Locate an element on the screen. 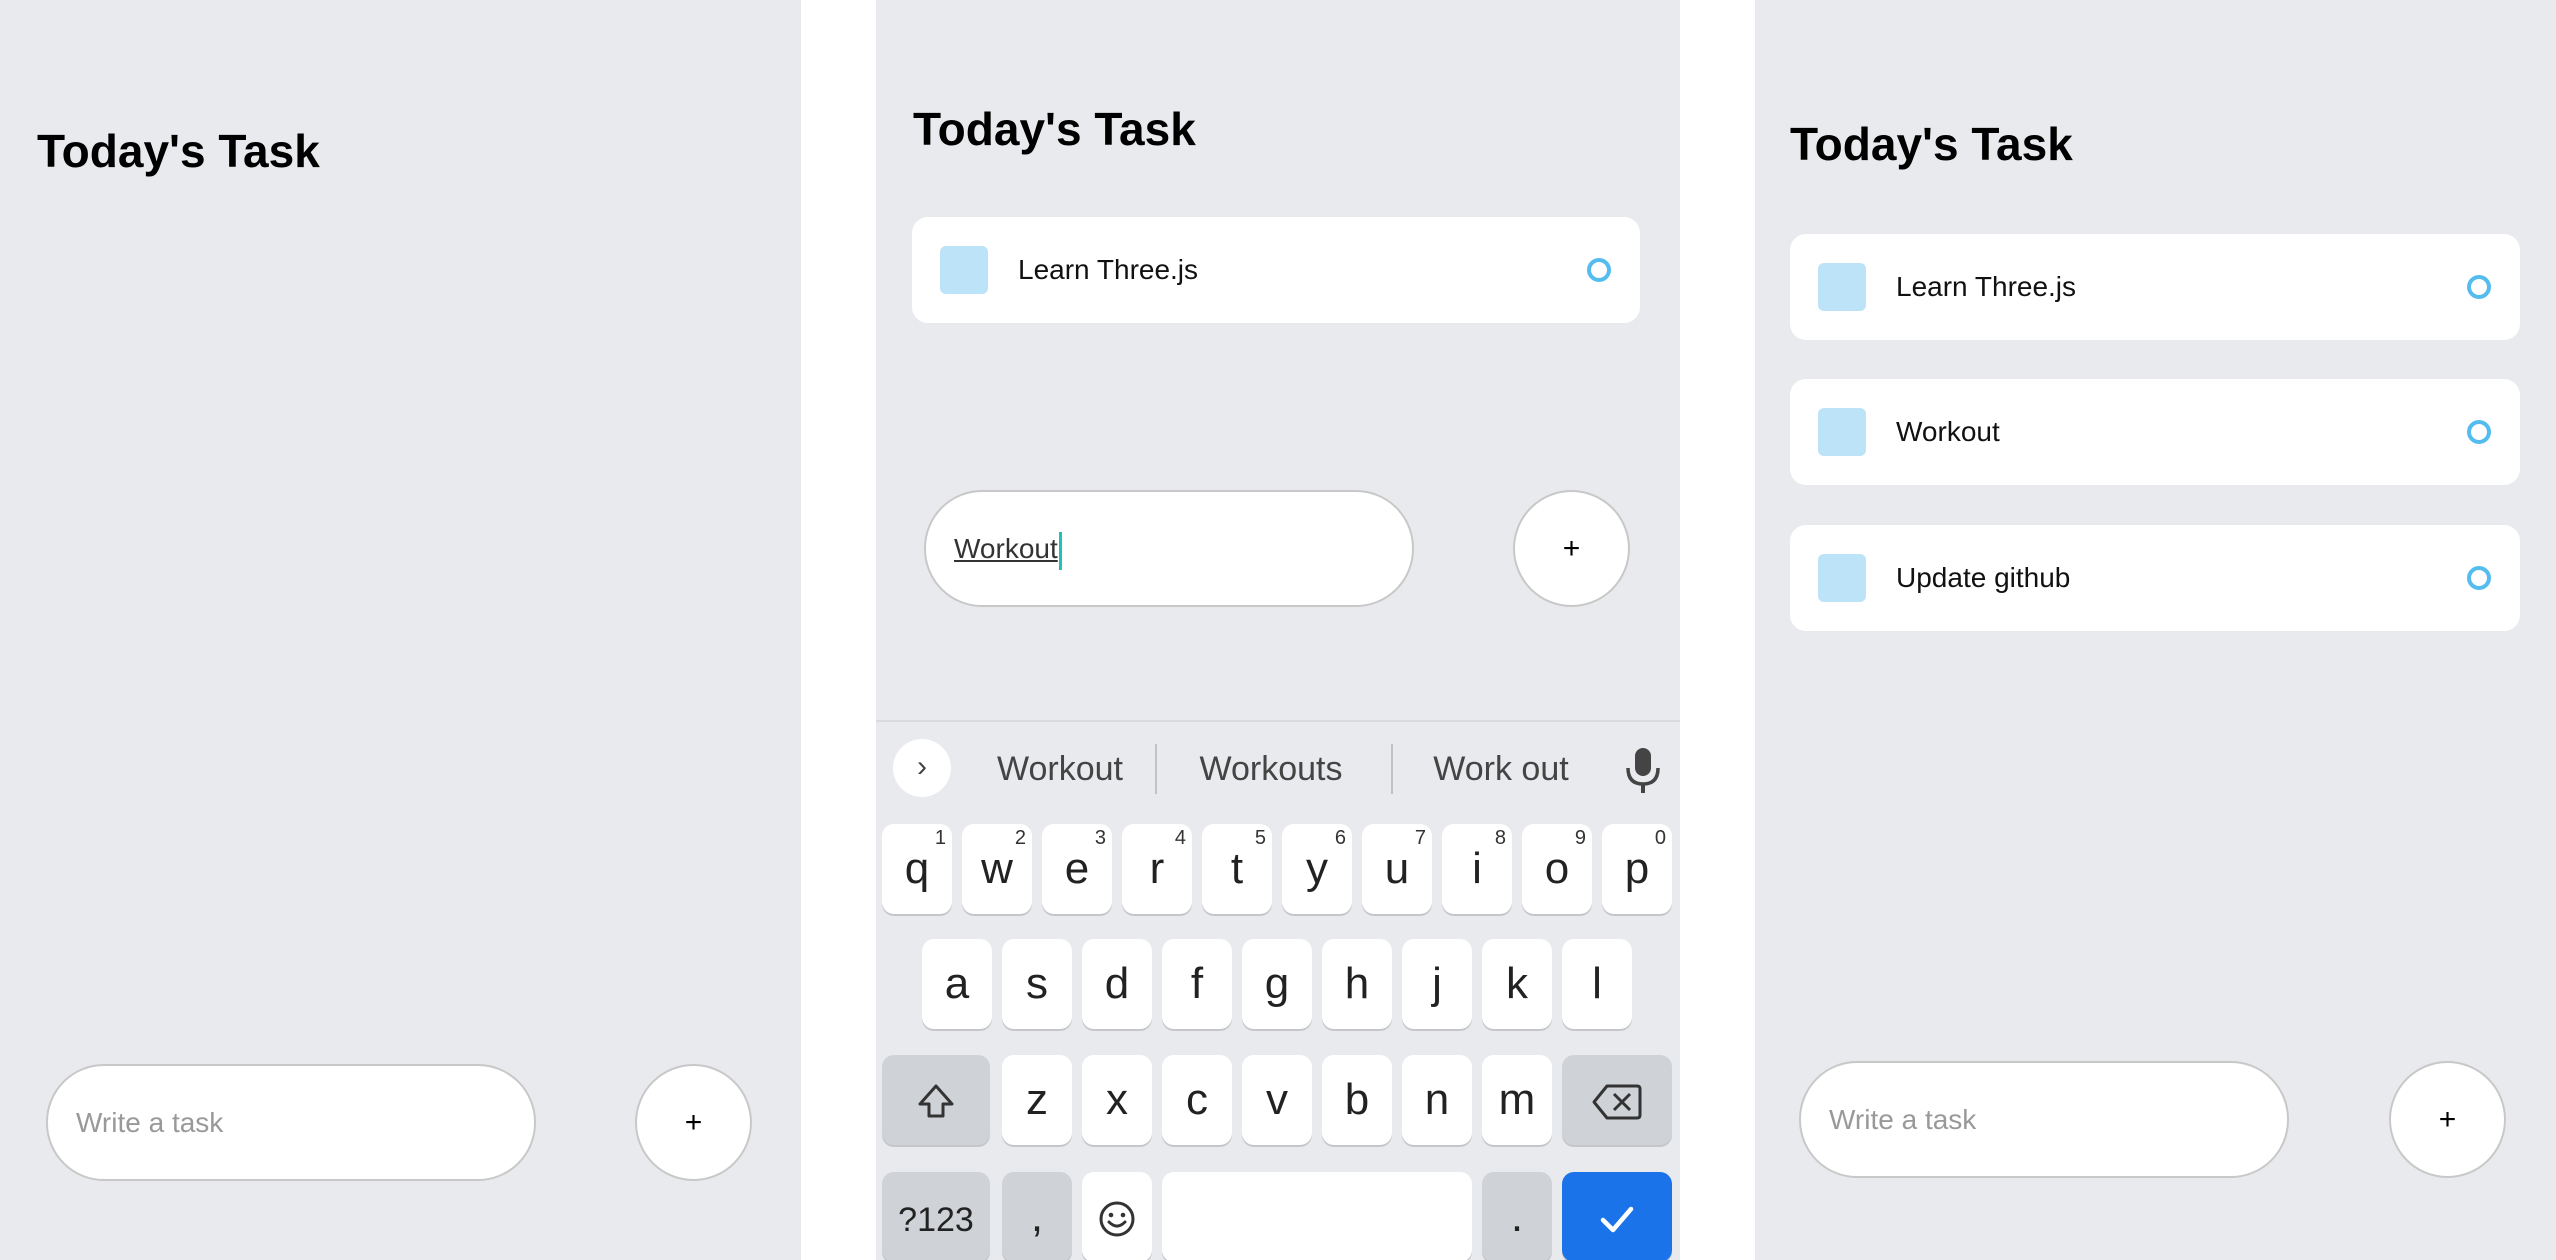  shift-key is located at coordinates (936, 1100).